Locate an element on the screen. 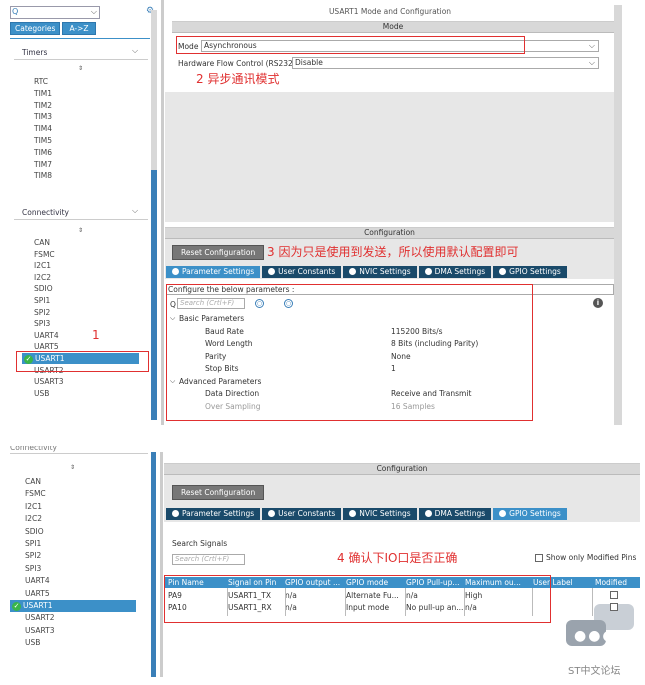 The width and height of the screenshot is (645, 685). tab-categories: Categories is located at coordinates (35, 28).